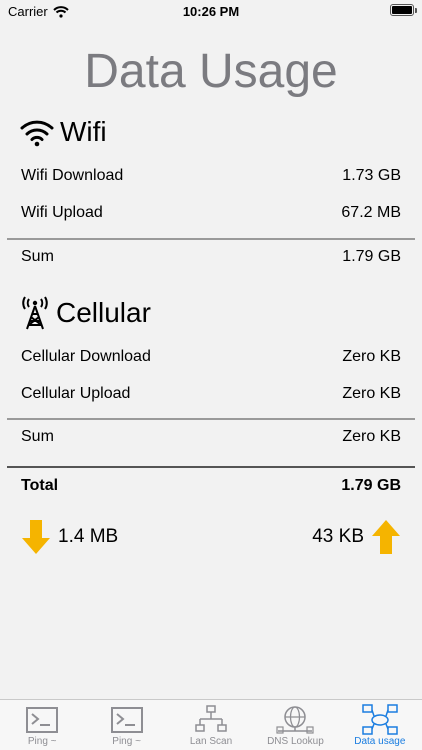 The width and height of the screenshot is (422, 750). What do you see at coordinates (37, 256) in the screenshot?
I see `wifi-sum-label: Sum` at bounding box center [37, 256].